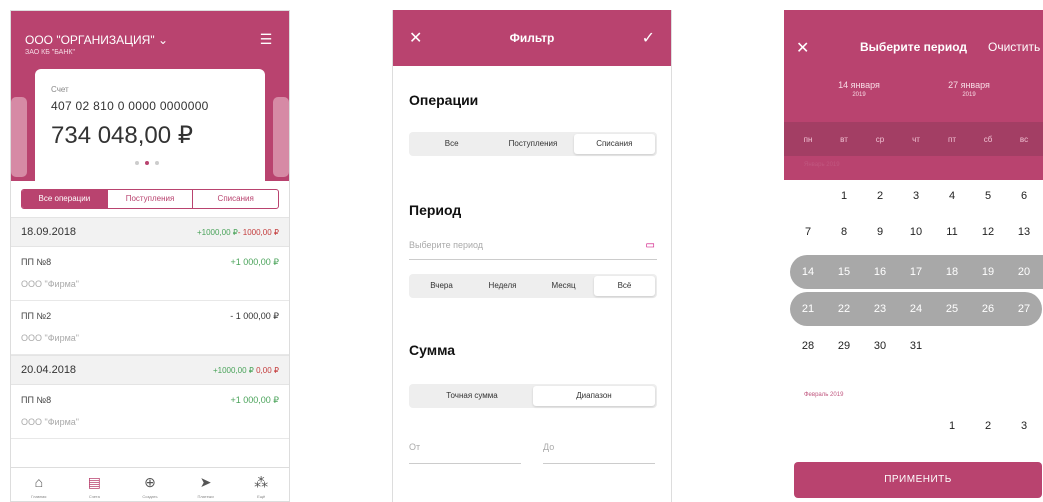 The height and width of the screenshot is (502, 1043). I want to click on to-year-label: 2019, so click(969, 95).